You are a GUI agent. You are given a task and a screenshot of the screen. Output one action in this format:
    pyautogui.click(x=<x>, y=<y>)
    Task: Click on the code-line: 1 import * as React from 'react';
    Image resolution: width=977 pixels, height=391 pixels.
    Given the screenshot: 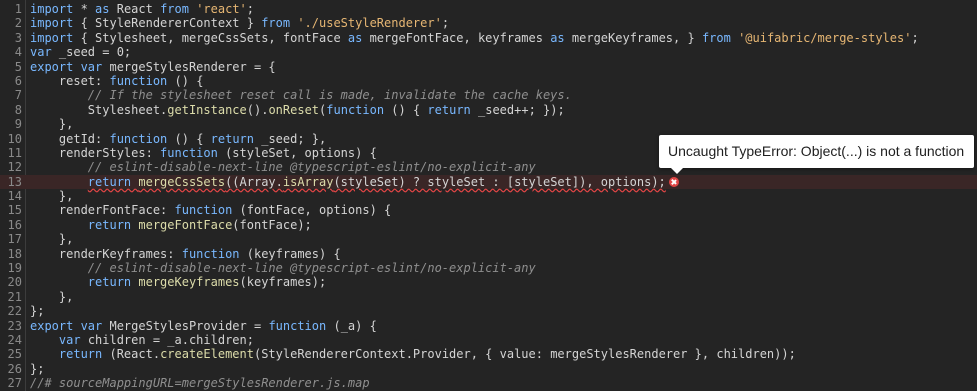 What is the action you would take?
    pyautogui.click(x=488, y=9)
    